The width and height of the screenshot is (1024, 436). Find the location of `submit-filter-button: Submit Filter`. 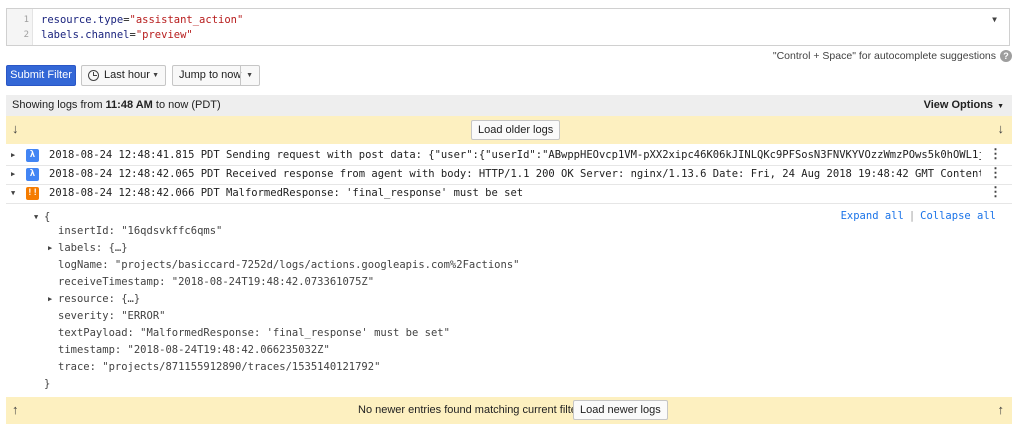

submit-filter-button: Submit Filter is located at coordinates (41, 75).